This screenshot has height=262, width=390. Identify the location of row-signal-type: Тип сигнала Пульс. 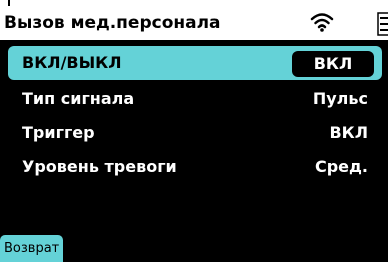
(195, 99).